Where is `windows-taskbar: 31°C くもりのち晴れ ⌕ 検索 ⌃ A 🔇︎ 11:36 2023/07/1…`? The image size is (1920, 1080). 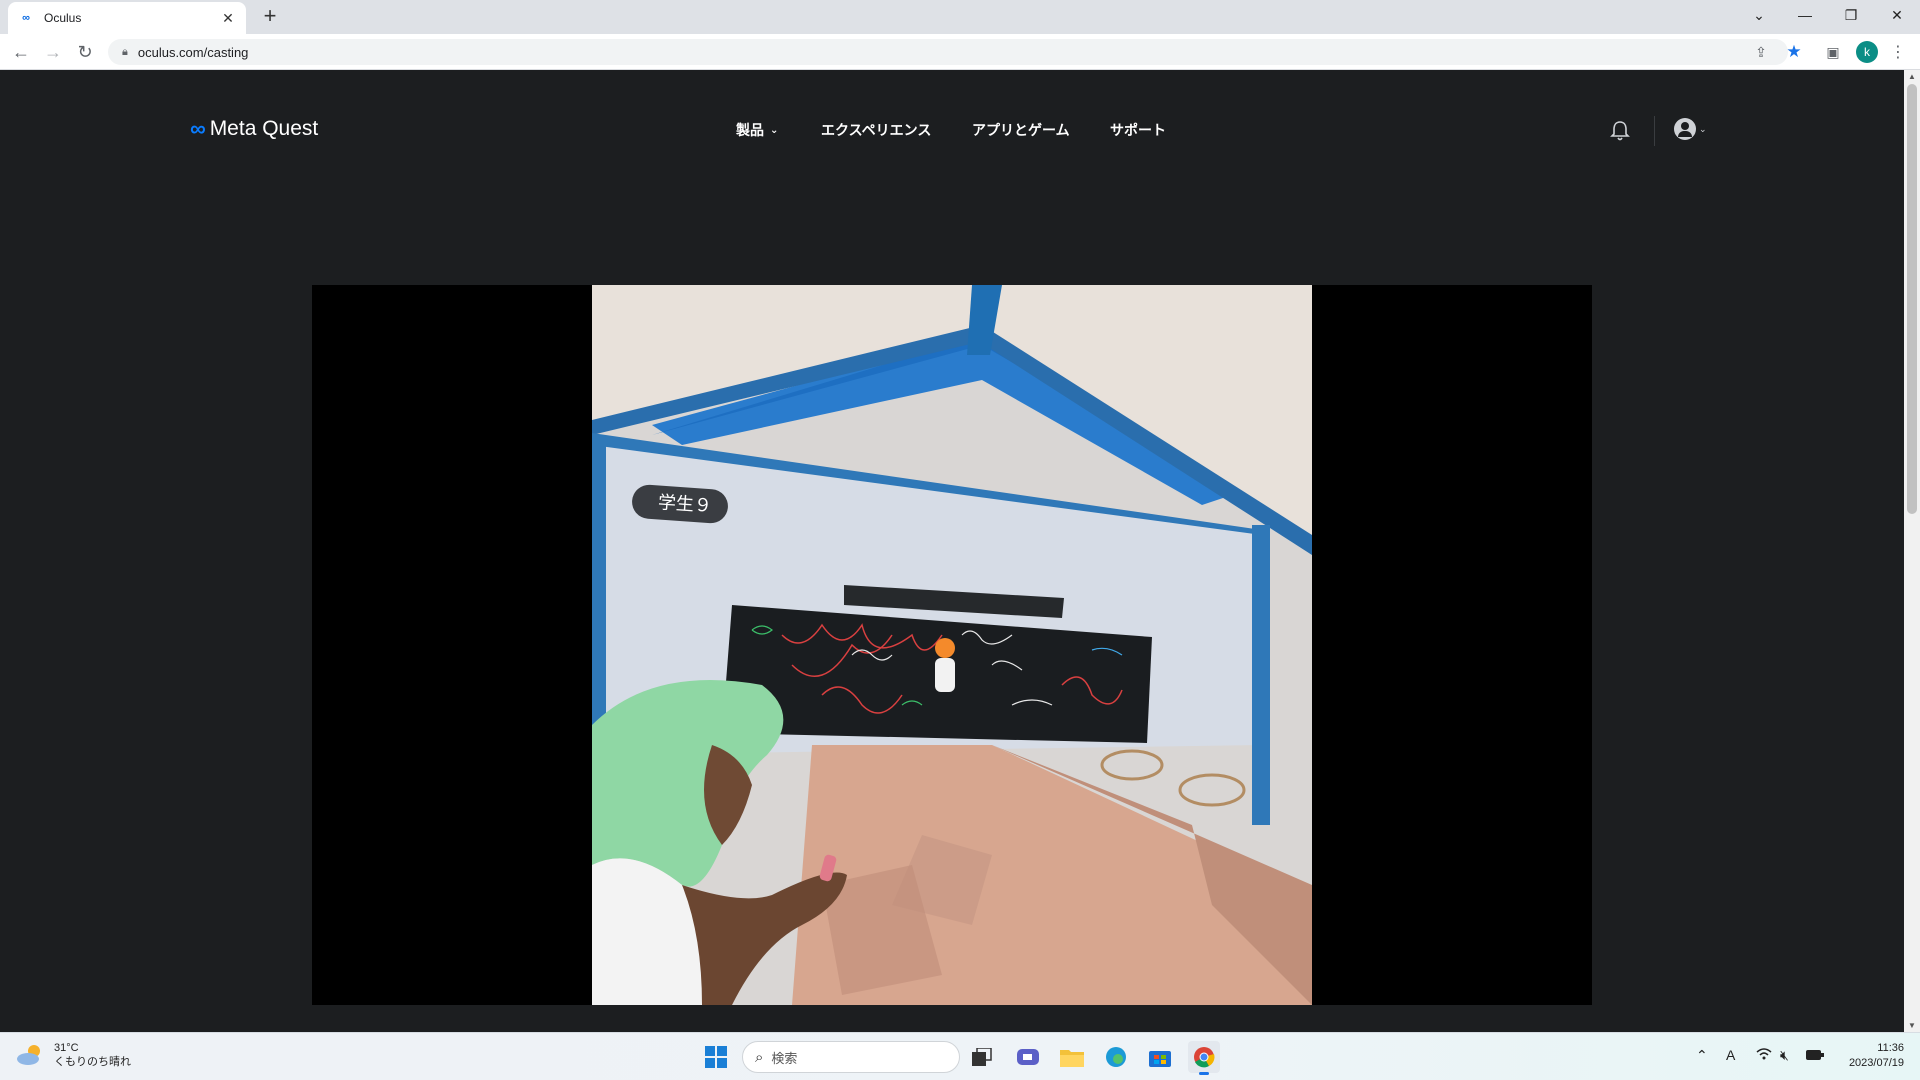 windows-taskbar: 31°C くもりのち晴れ ⌕ 検索 ⌃ A 🔇︎ 11:36 2023/07/1… is located at coordinates (960, 1056).